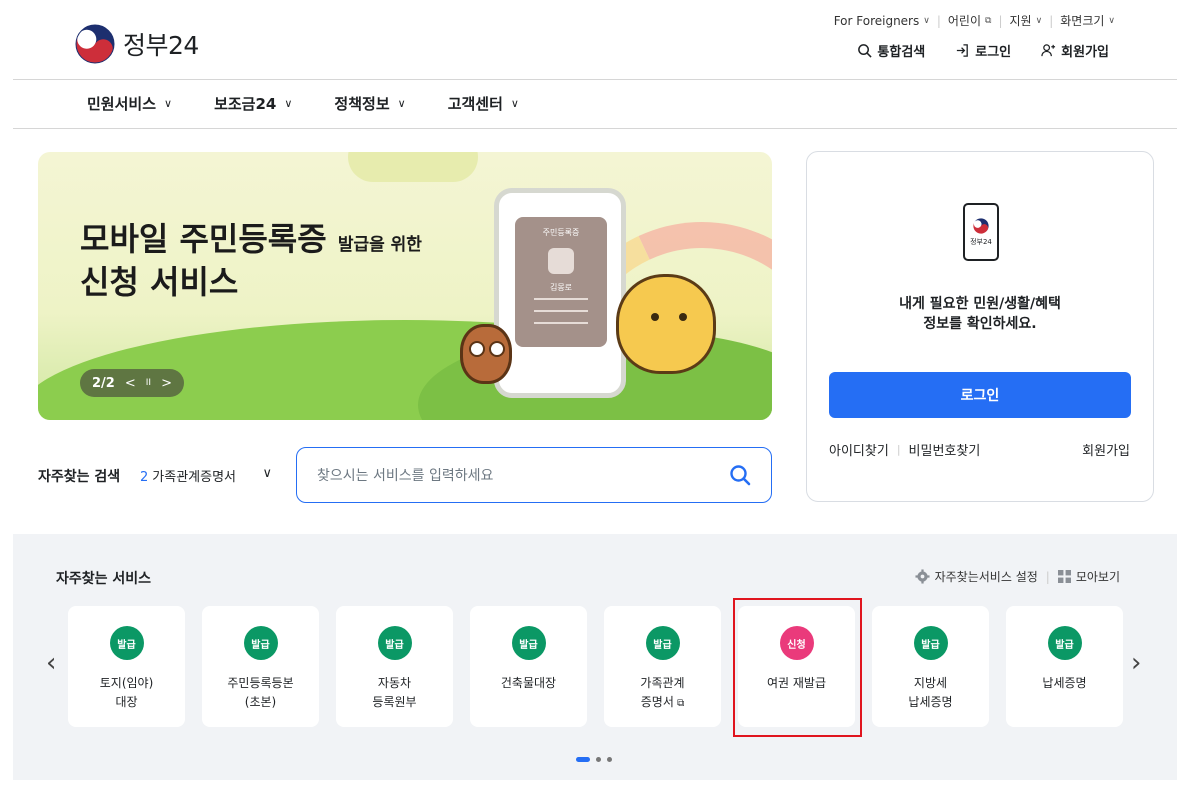  Describe the element at coordinates (930, 693) in the screenshot. I see `service-card-label: 지방세 납세증명` at that location.